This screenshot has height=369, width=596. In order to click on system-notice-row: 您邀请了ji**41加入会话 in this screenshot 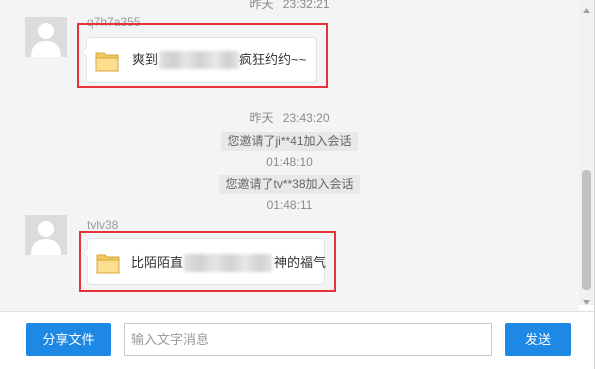, I will do `click(289, 141)`.